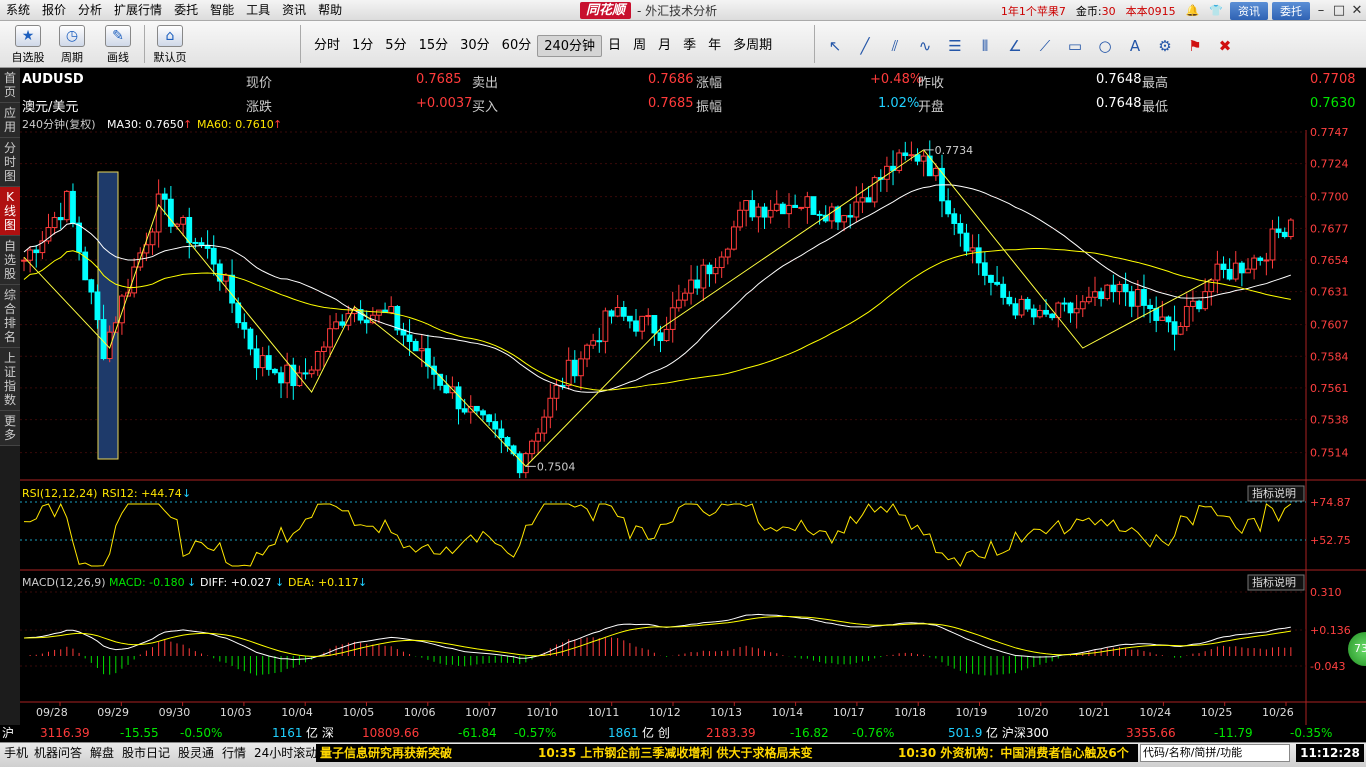 Image resolution: width=1366 pixels, height=767 pixels. Describe the element at coordinates (138, 10) in the screenshot. I see `menu-item-3: 扩展行情` at that location.